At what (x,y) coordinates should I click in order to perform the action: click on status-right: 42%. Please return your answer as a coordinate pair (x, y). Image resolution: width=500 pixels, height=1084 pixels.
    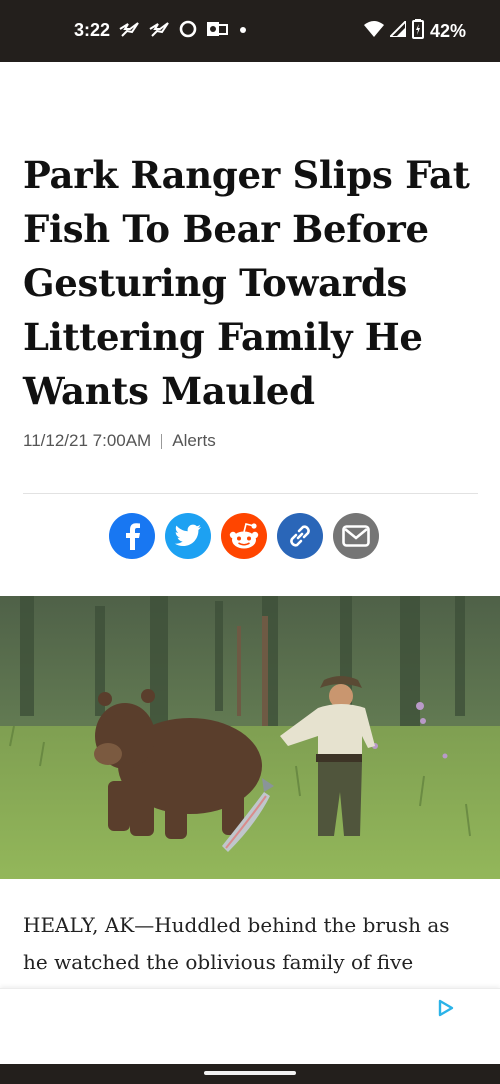
    Looking at the image, I should click on (414, 31).